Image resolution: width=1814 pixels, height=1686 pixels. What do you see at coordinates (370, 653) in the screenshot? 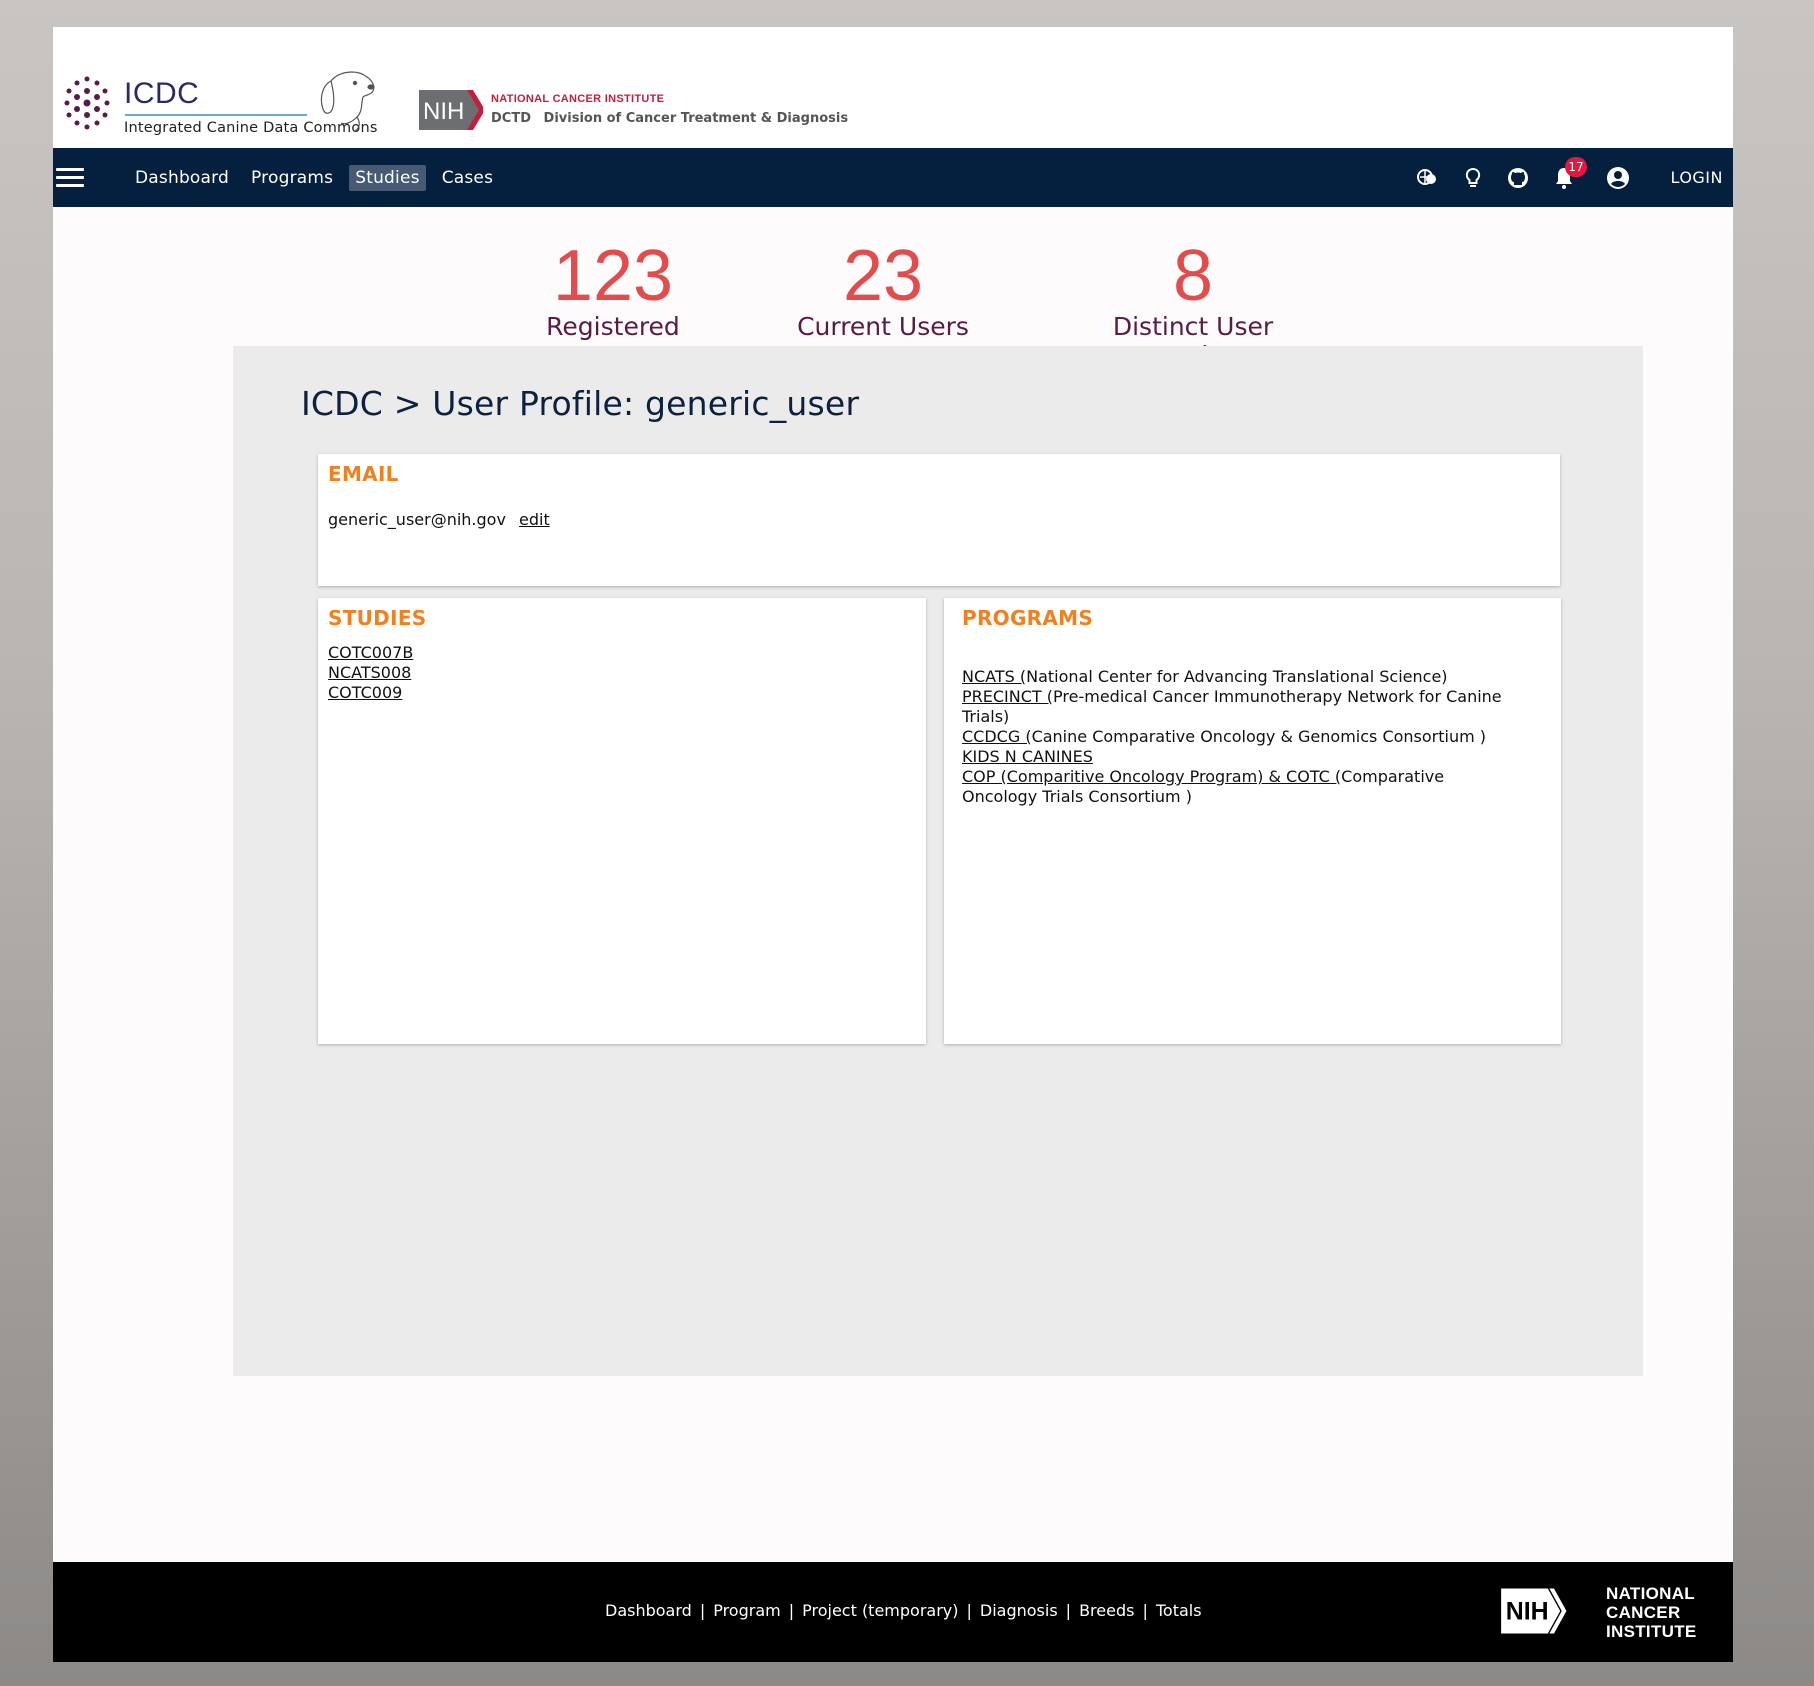
I see `study-link: COTC007B` at bounding box center [370, 653].